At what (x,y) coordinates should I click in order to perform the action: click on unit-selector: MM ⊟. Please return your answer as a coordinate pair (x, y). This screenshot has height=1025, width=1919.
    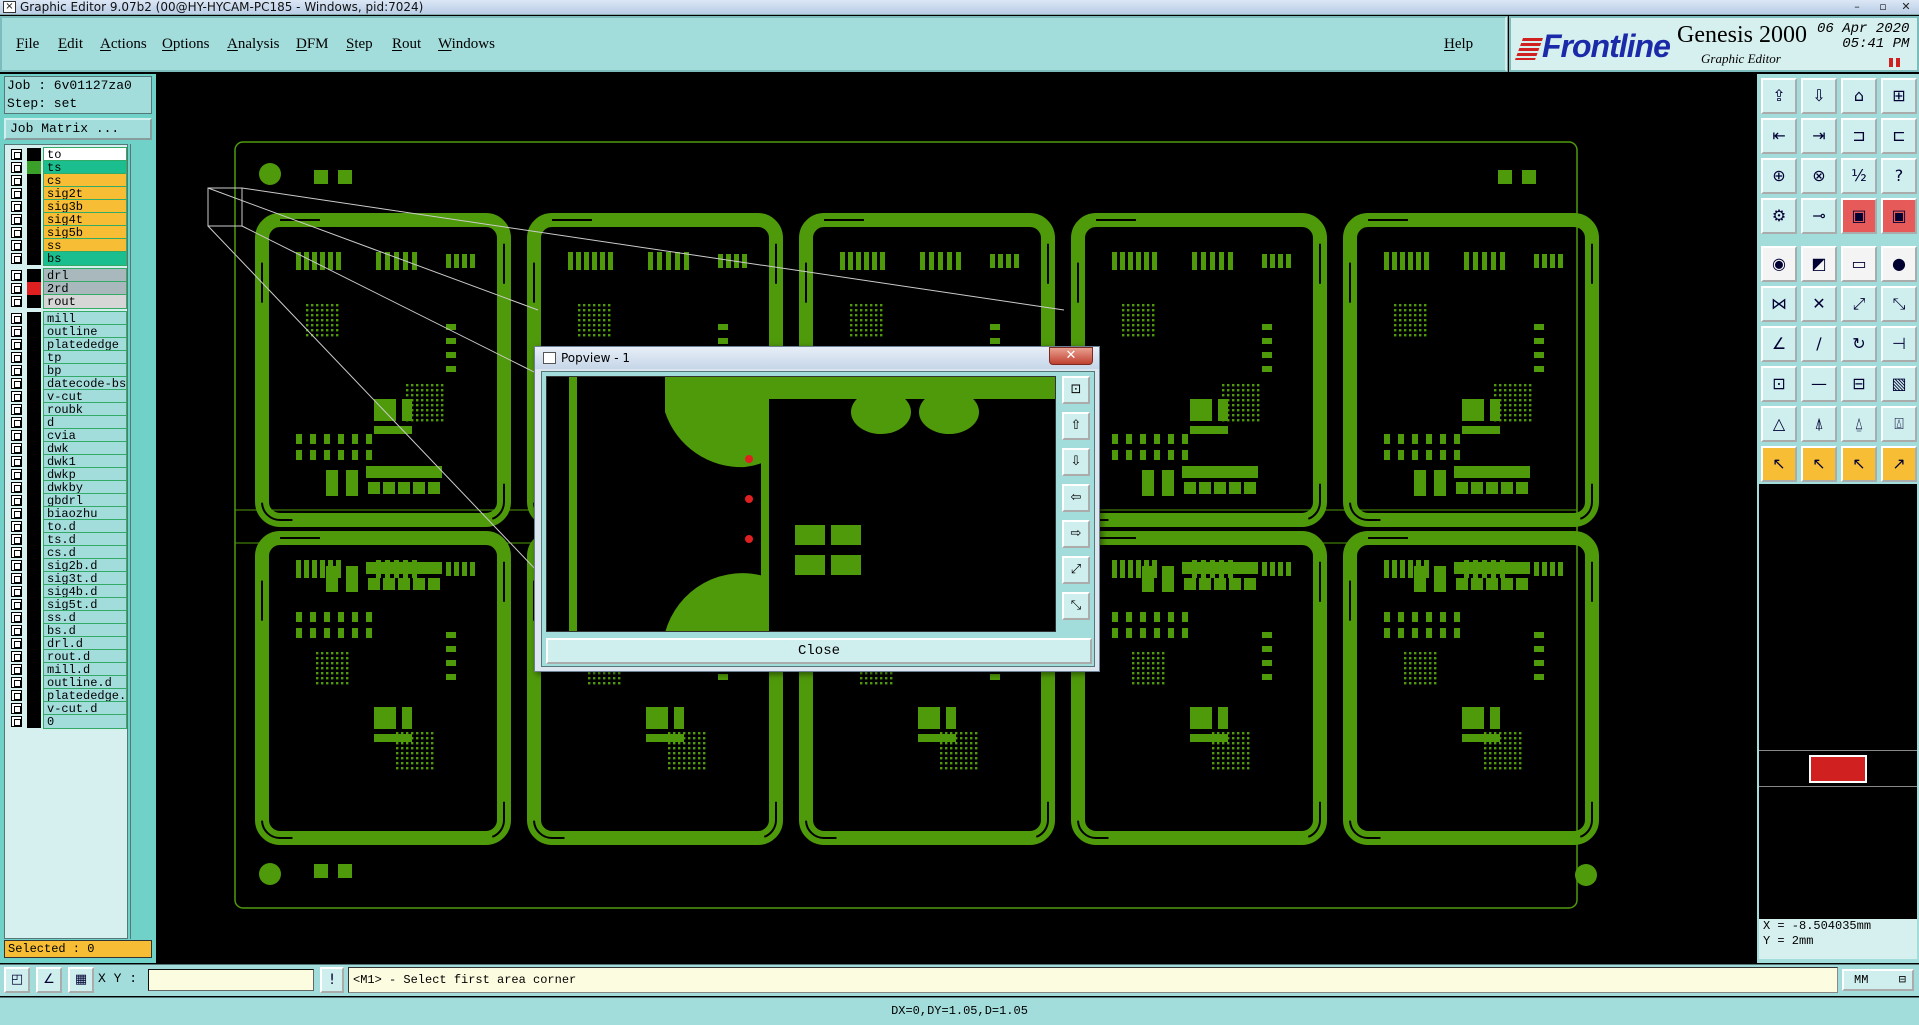
    Looking at the image, I should click on (1878, 980).